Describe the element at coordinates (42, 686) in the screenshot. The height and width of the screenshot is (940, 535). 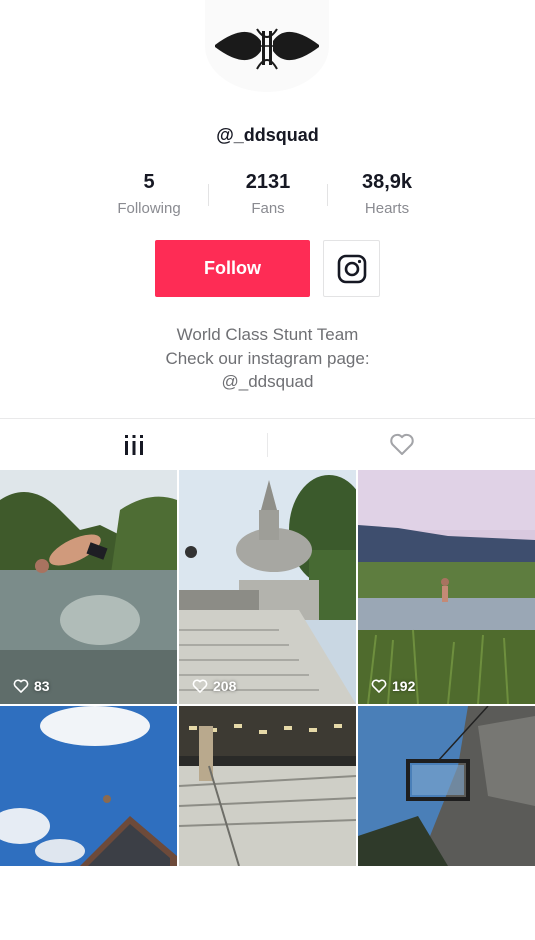
I see `likes-count: 83` at that location.